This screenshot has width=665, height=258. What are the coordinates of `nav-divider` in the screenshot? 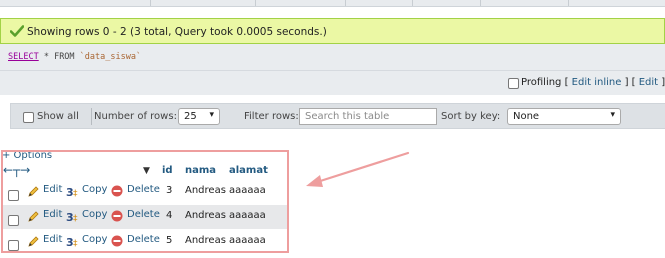 It's located at (91, 116).